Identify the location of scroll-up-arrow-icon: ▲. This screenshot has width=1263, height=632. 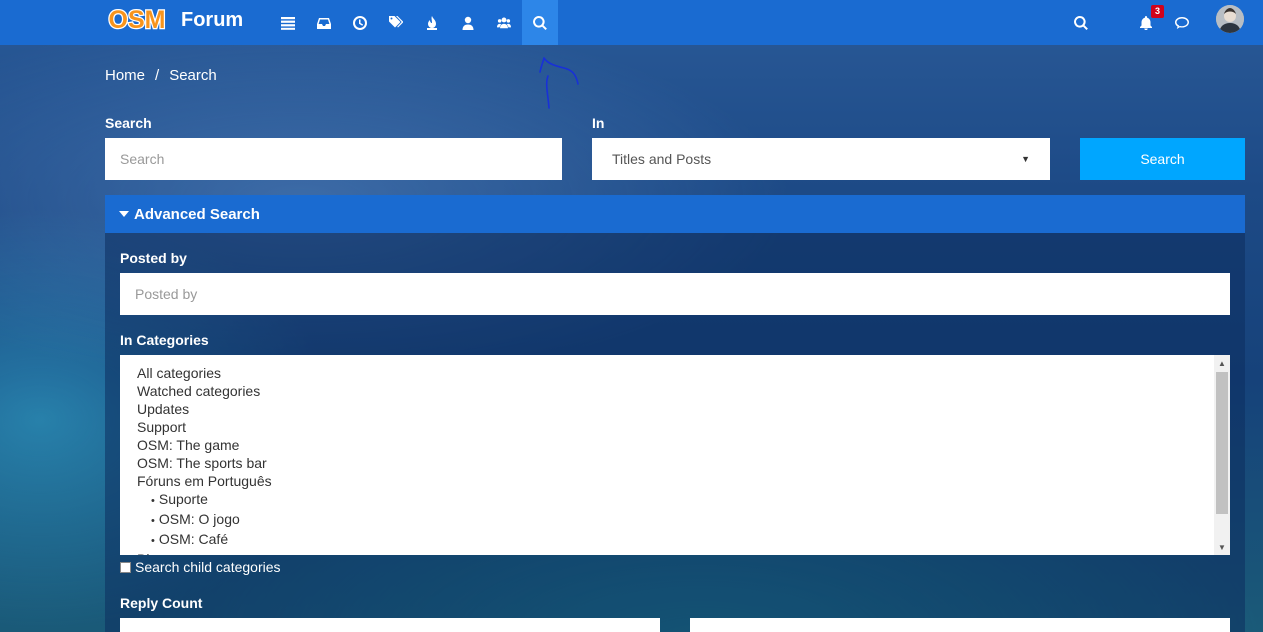
(1222, 363).